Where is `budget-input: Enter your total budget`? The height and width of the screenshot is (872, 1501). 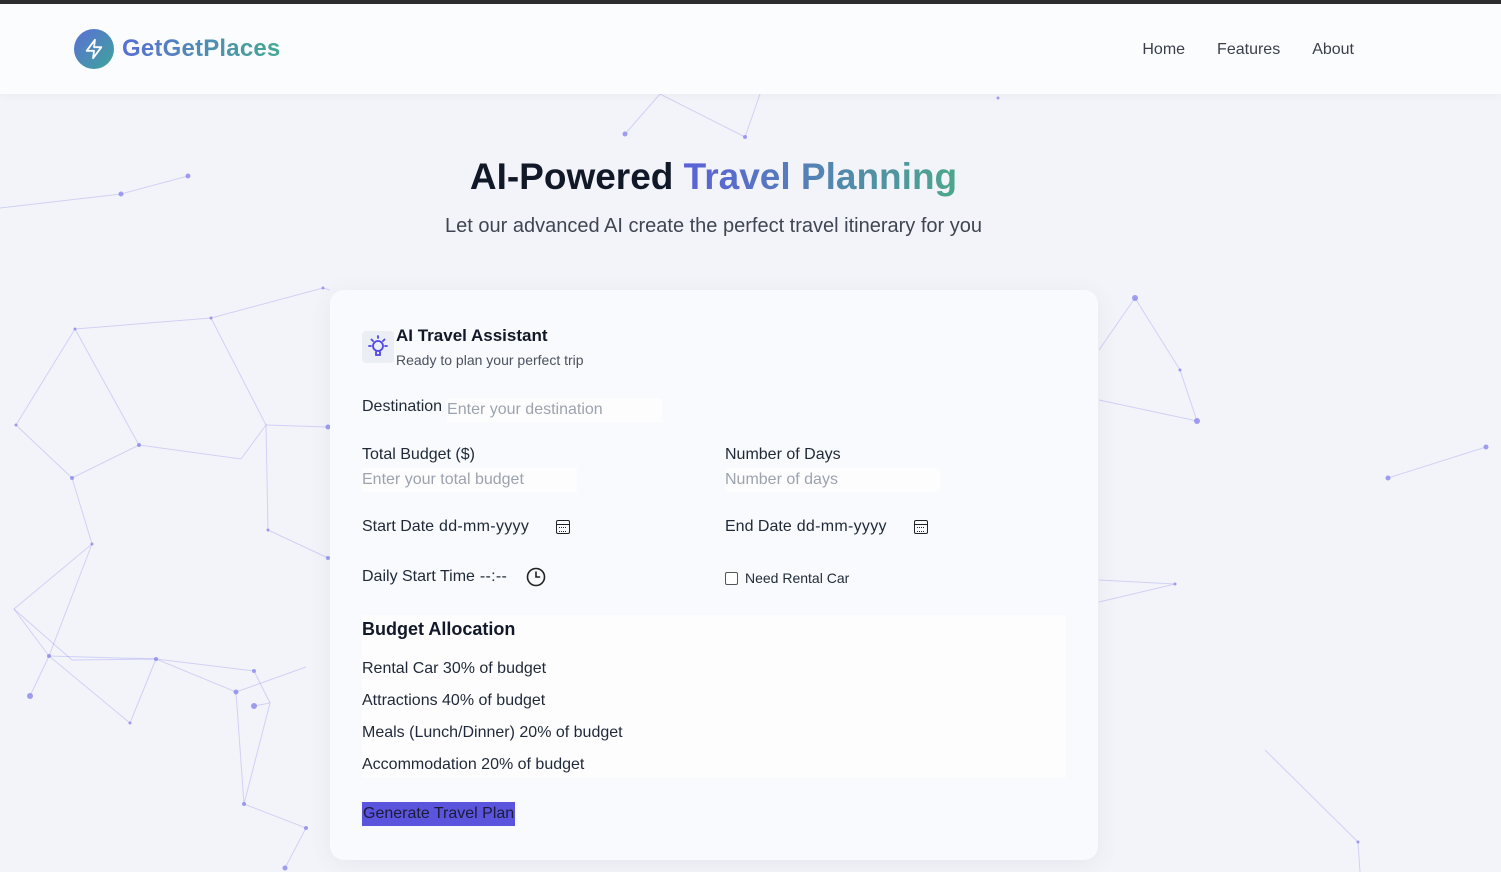
budget-input: Enter your total budget is located at coordinates (469, 480).